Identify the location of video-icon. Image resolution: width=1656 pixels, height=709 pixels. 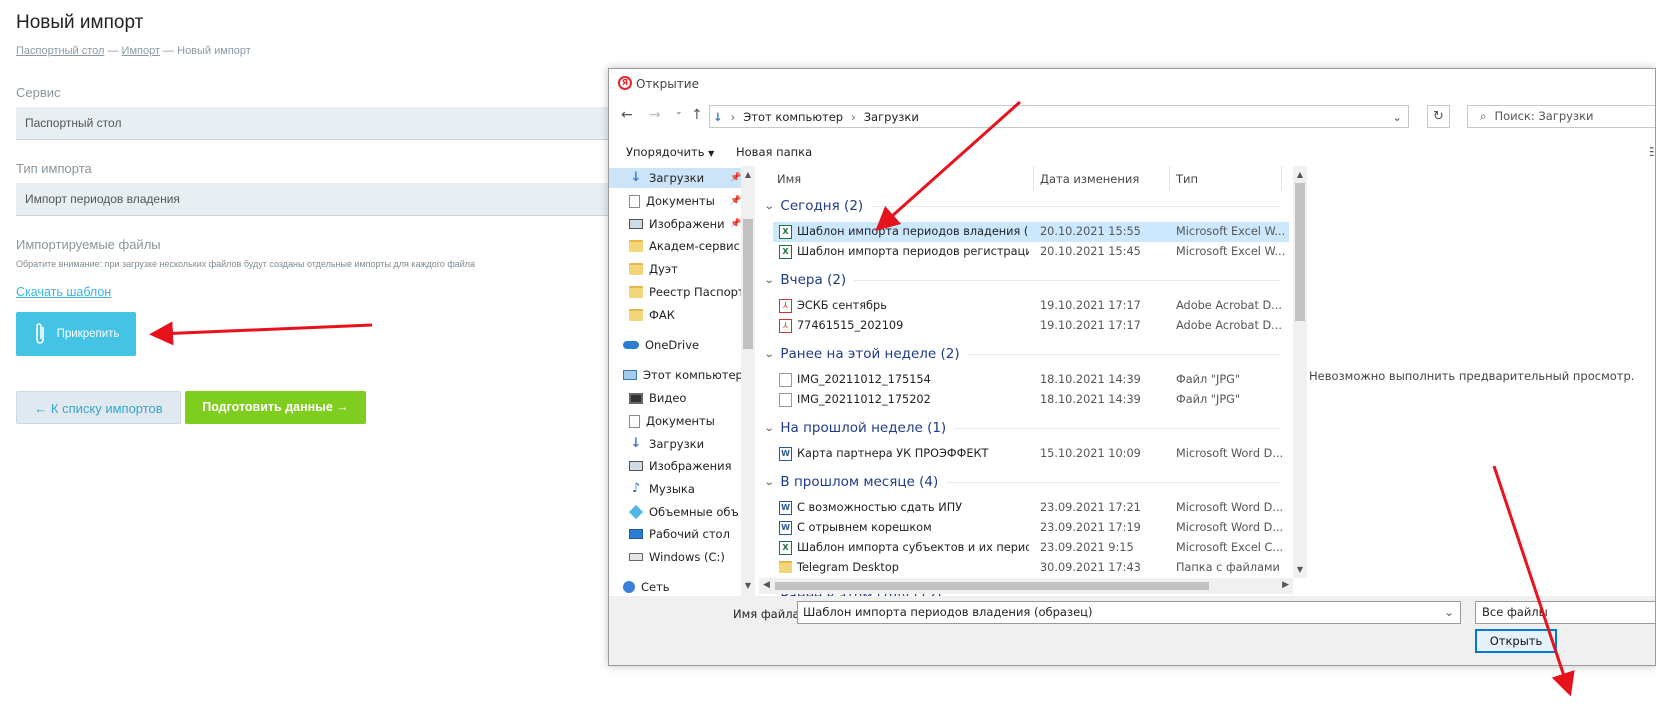
(636, 398).